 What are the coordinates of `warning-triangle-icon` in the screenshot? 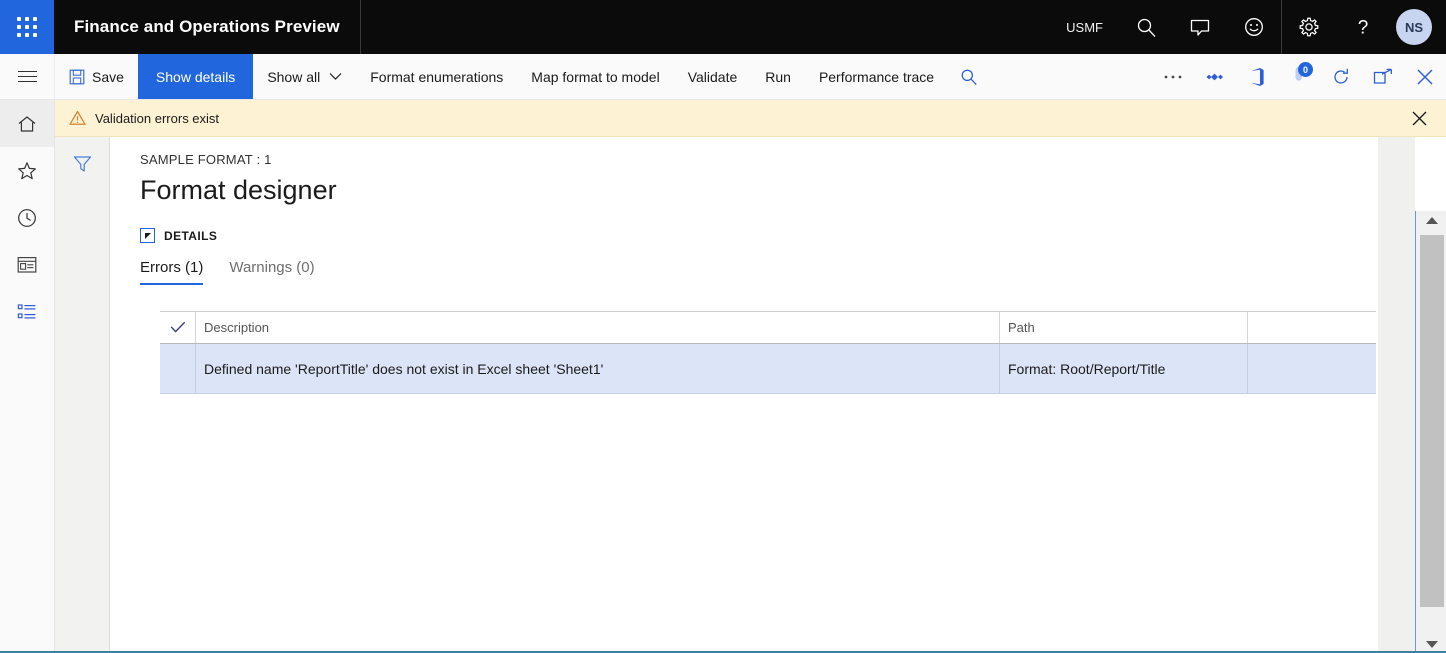 It's located at (77, 118).